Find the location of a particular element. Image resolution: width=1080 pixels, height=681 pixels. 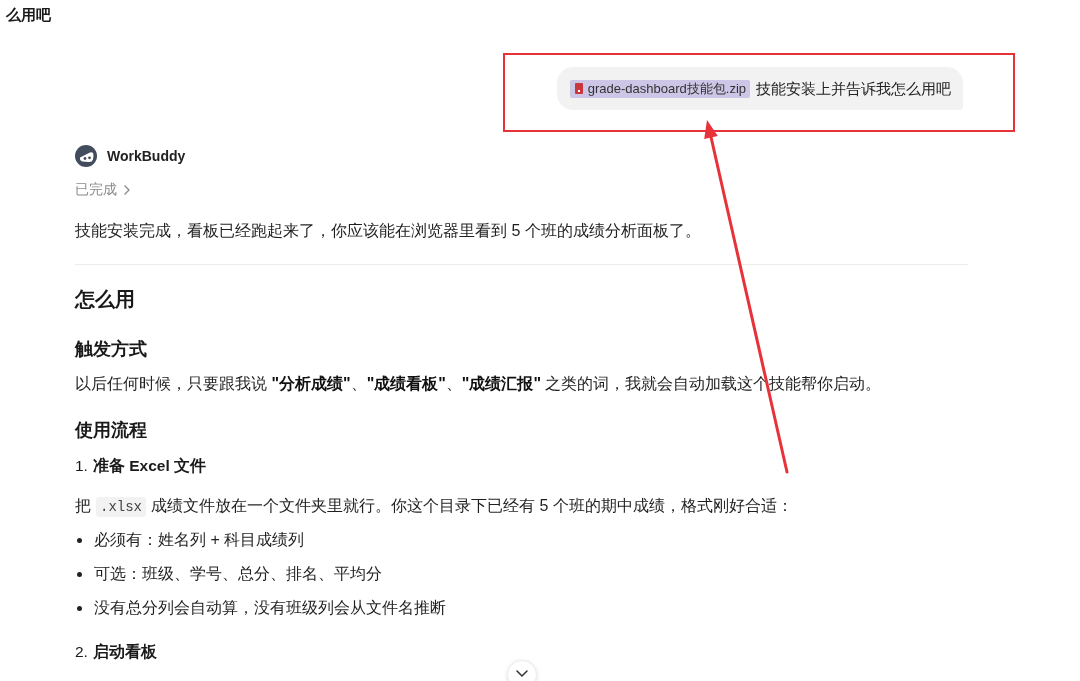

assistant-name: WorkBuddy is located at coordinates (146, 156).